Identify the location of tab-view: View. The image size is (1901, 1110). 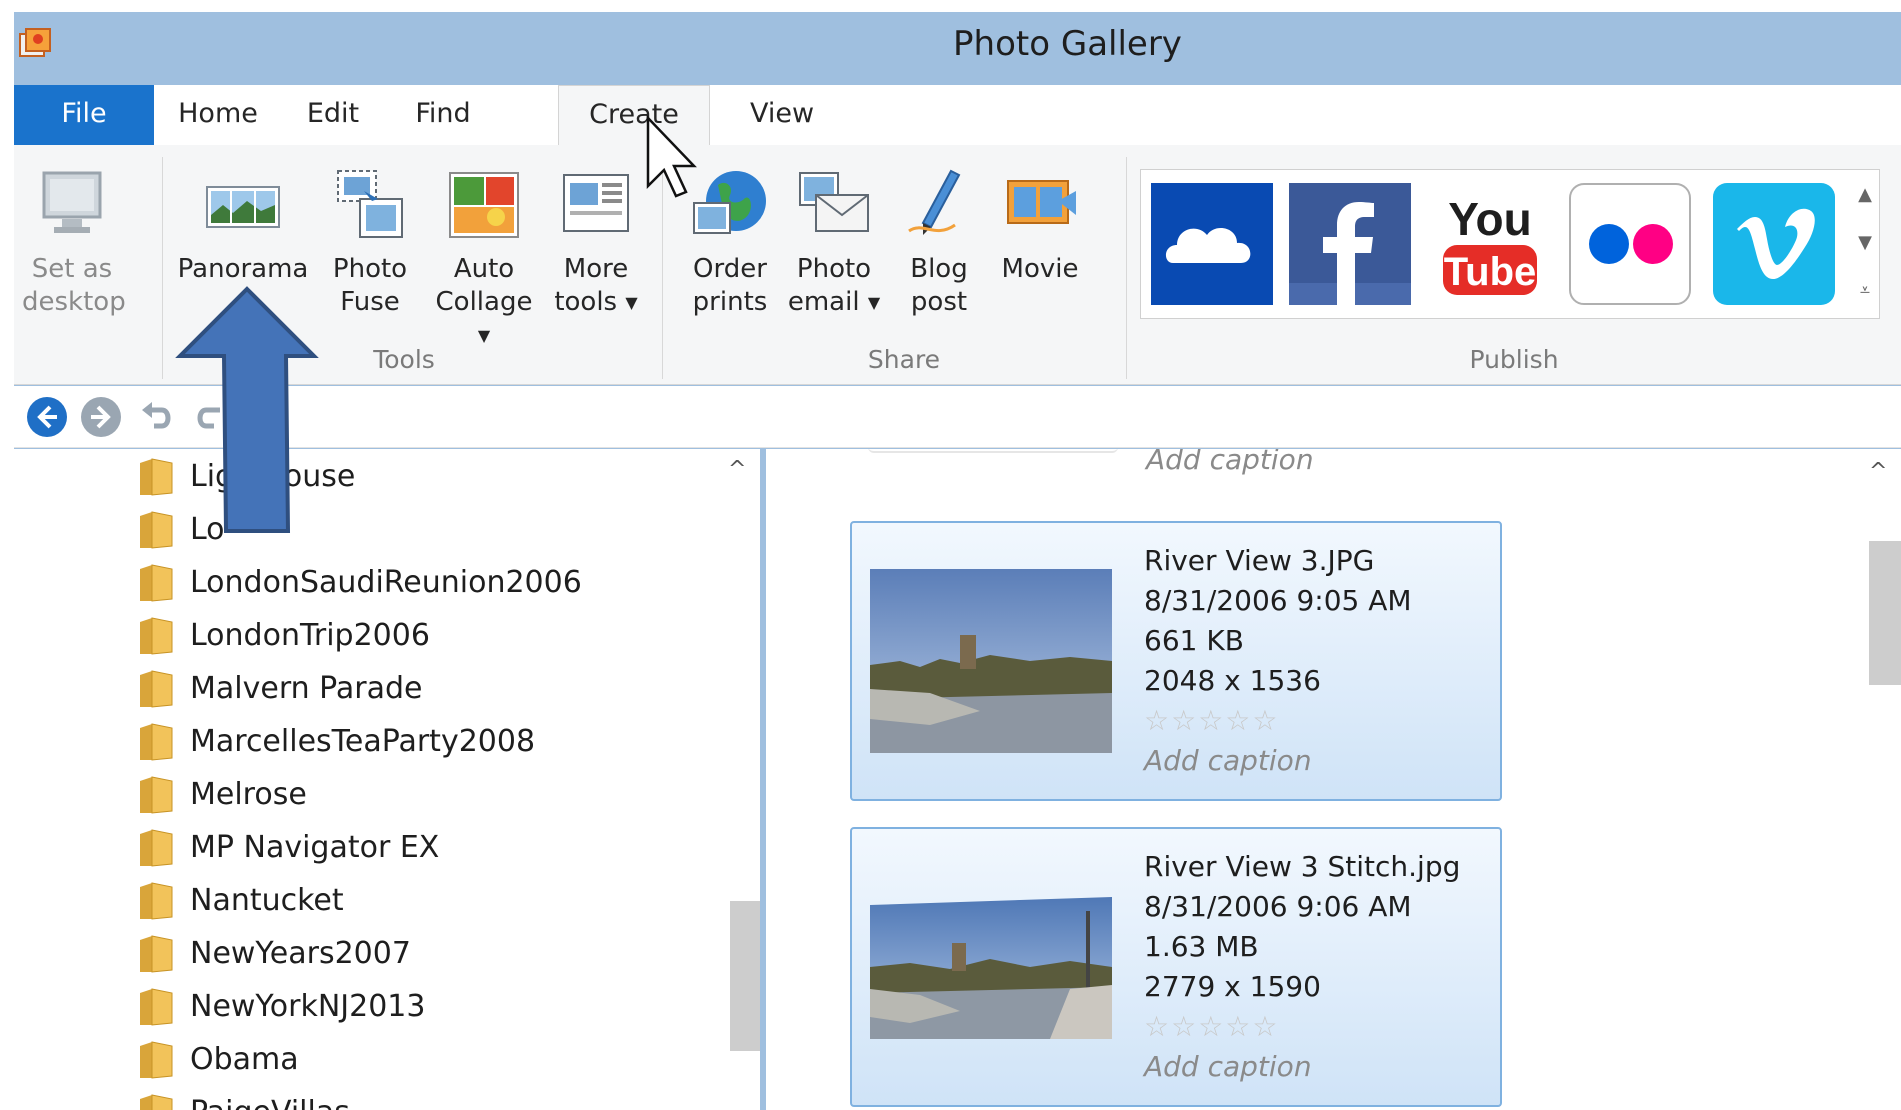
(782, 115).